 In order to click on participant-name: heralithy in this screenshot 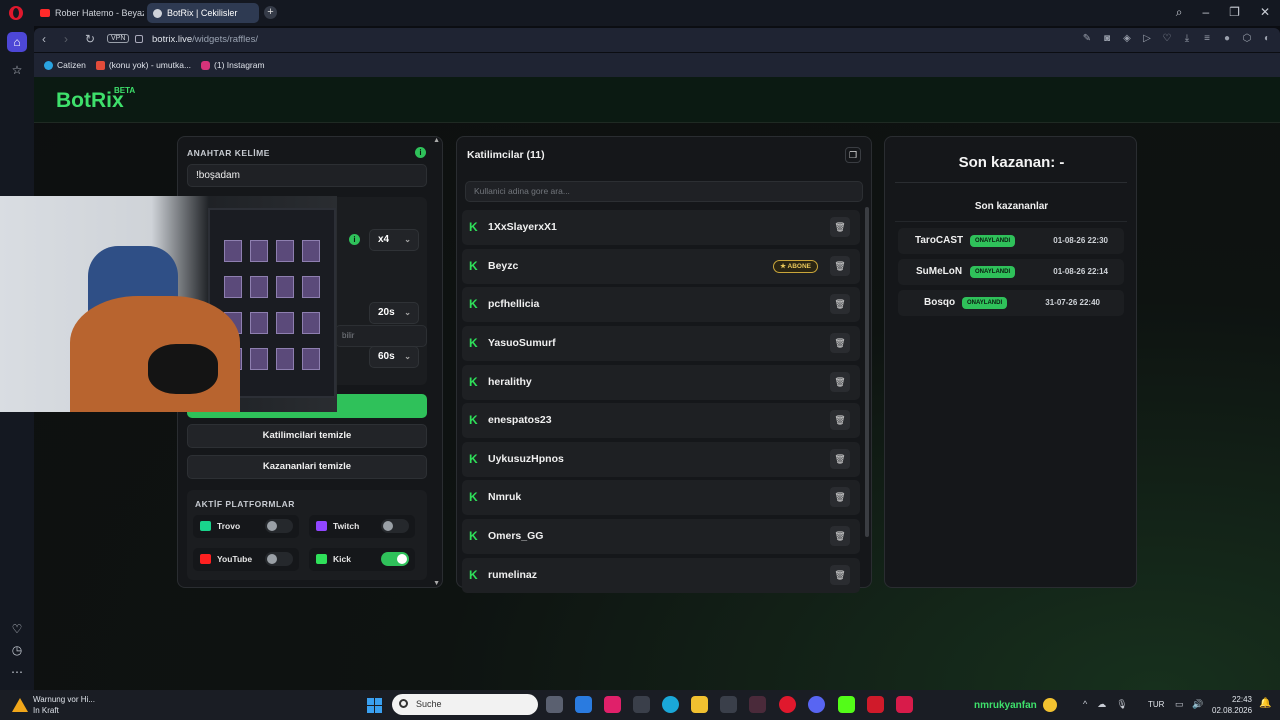, I will do `click(510, 382)`.